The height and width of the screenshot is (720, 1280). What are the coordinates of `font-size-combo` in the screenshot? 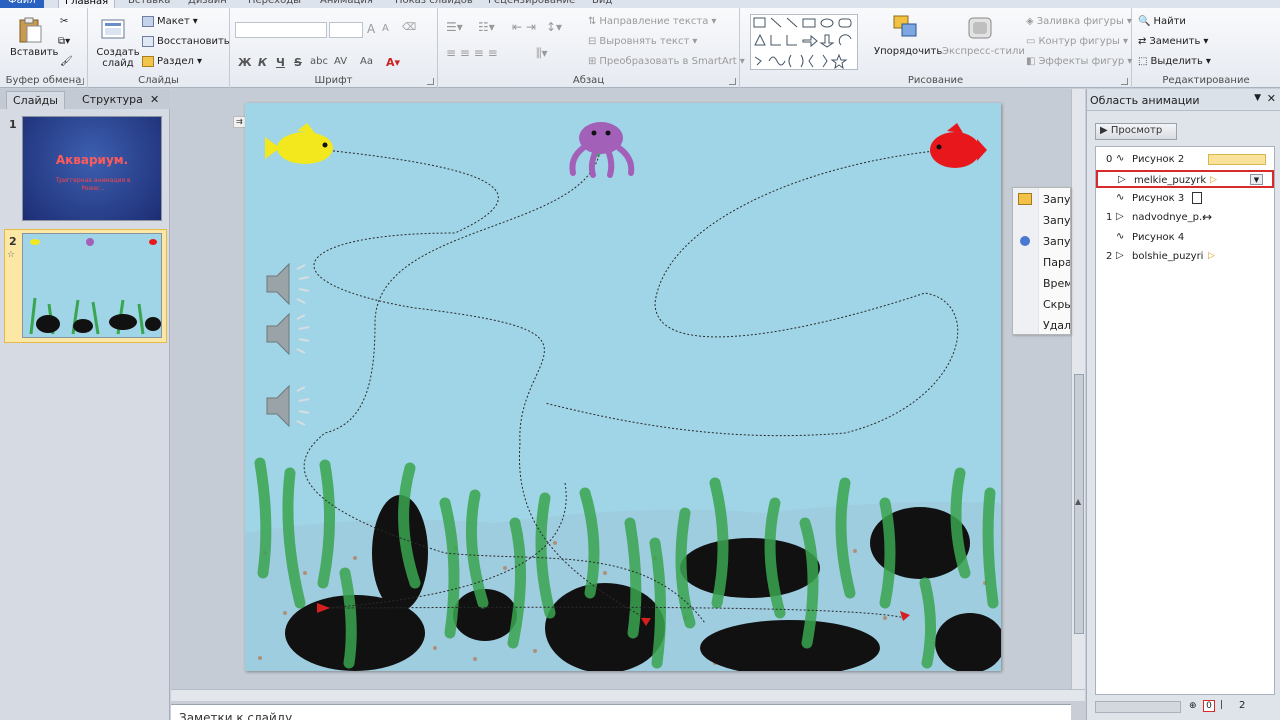 It's located at (346, 30).